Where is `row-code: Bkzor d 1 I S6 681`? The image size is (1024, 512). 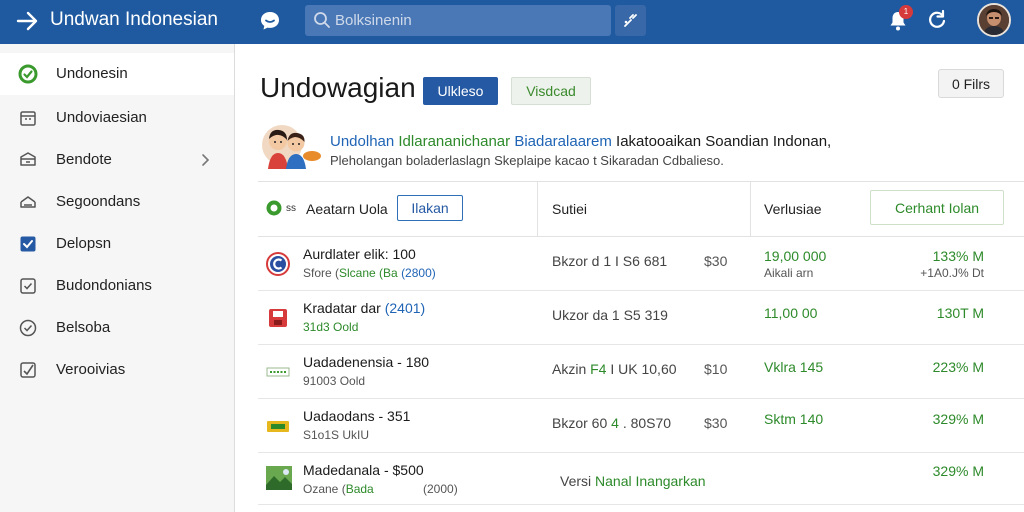 row-code: Bkzor d 1 I S6 681 is located at coordinates (610, 261).